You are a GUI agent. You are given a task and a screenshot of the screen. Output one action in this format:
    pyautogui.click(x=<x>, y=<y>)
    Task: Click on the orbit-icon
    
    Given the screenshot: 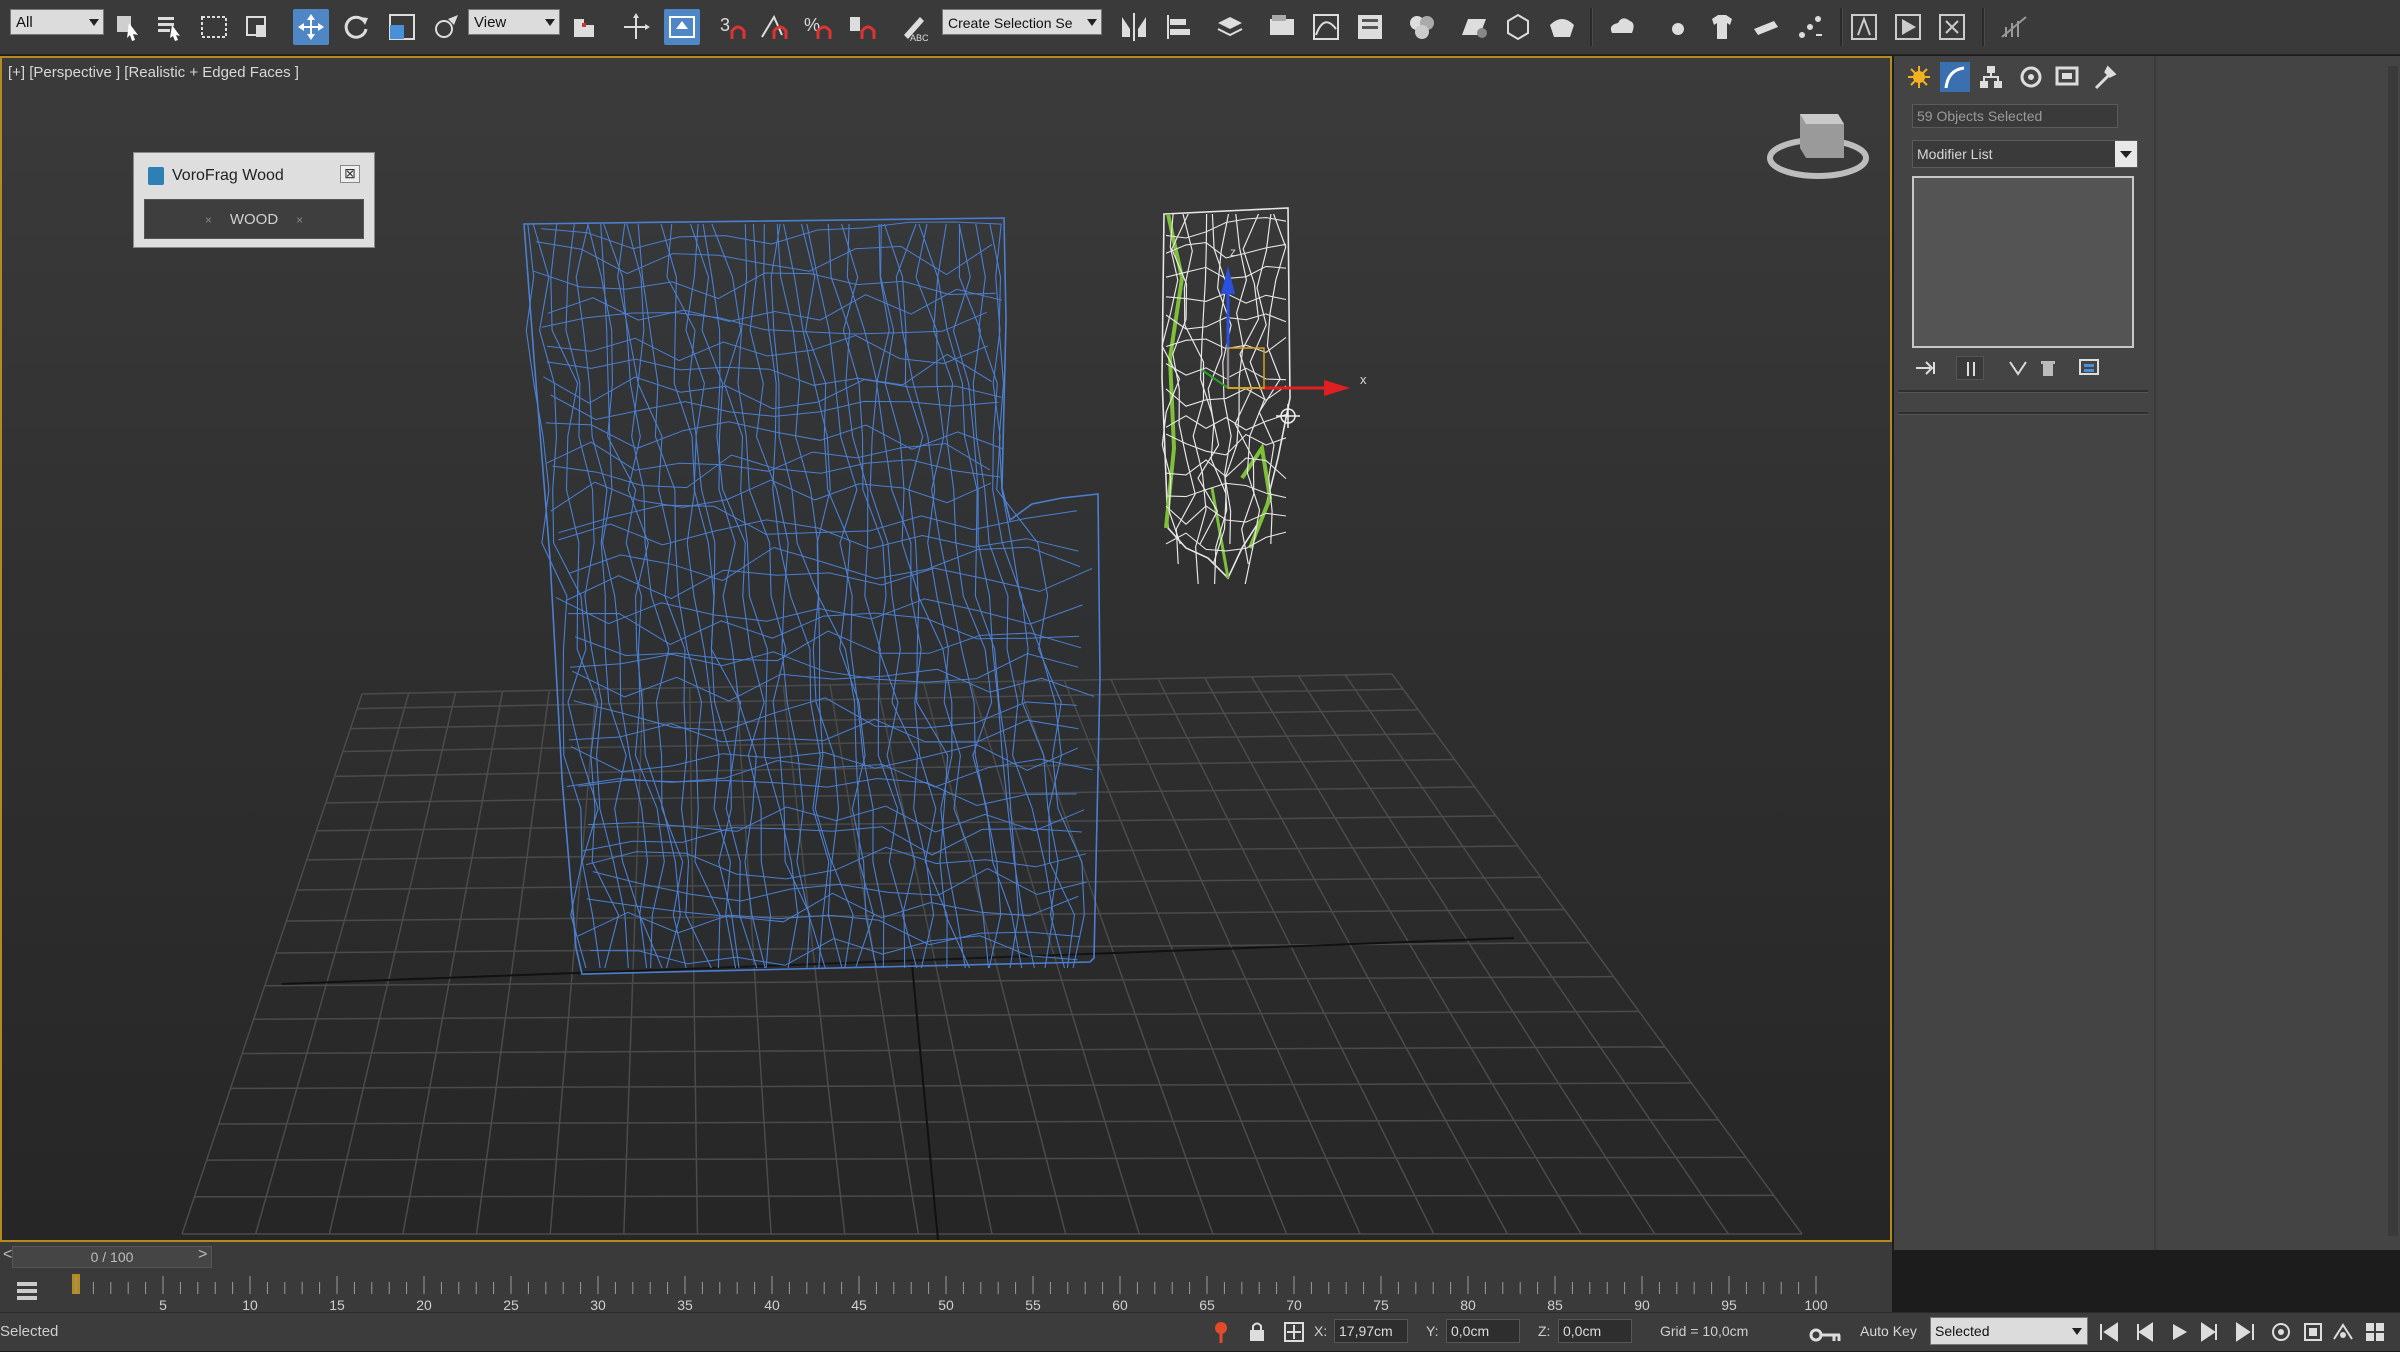 What is the action you would take?
    pyautogui.click(x=2281, y=1332)
    